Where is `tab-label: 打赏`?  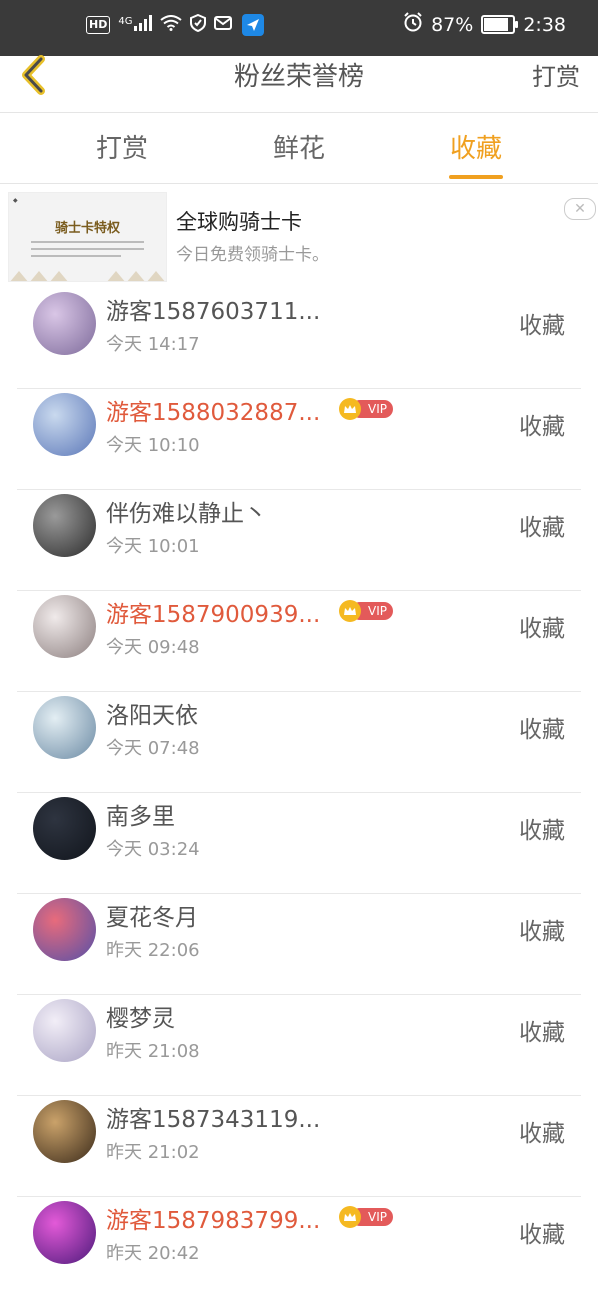
tab-label: 打赏 is located at coordinates (121, 149).